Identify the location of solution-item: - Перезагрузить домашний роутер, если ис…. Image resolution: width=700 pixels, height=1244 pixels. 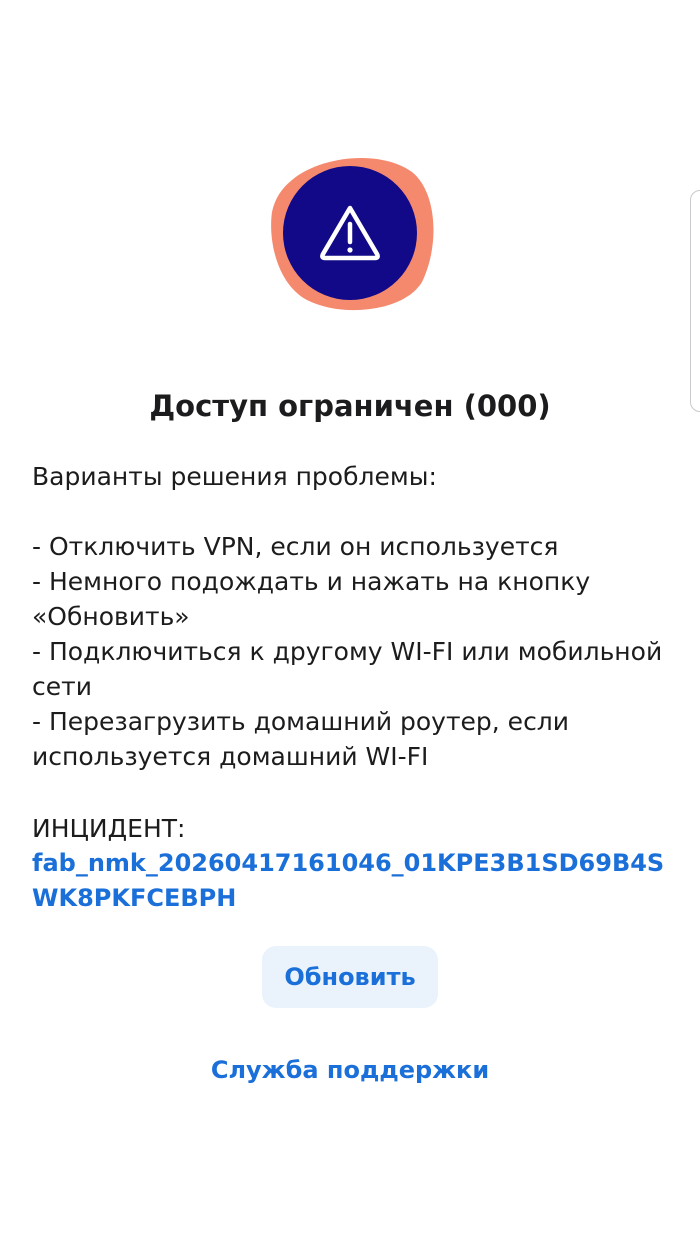
(301, 739).